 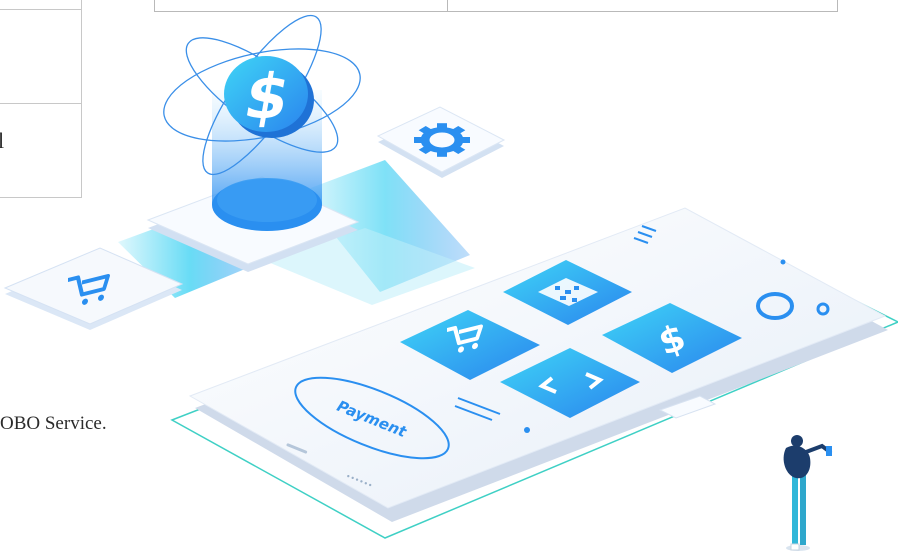 What do you see at coordinates (527, 430) in the screenshot?
I see `device-dot` at bounding box center [527, 430].